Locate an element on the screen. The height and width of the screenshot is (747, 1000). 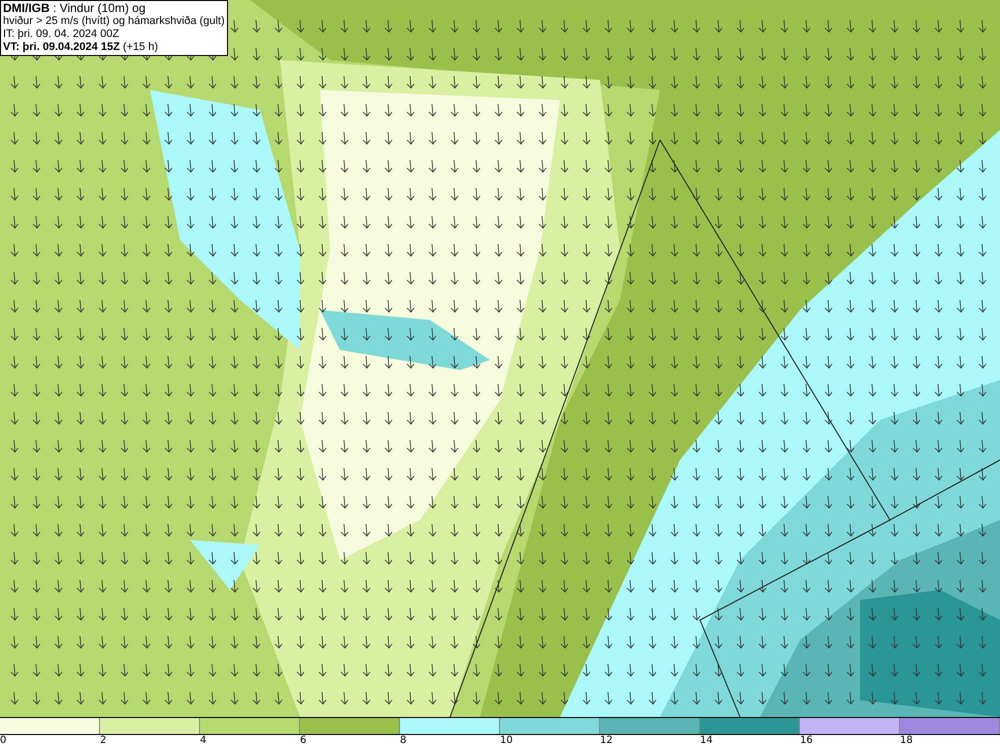
title-line: VT: þri. 09.04.2024 15Z (+15 h) is located at coordinates (80, 47).